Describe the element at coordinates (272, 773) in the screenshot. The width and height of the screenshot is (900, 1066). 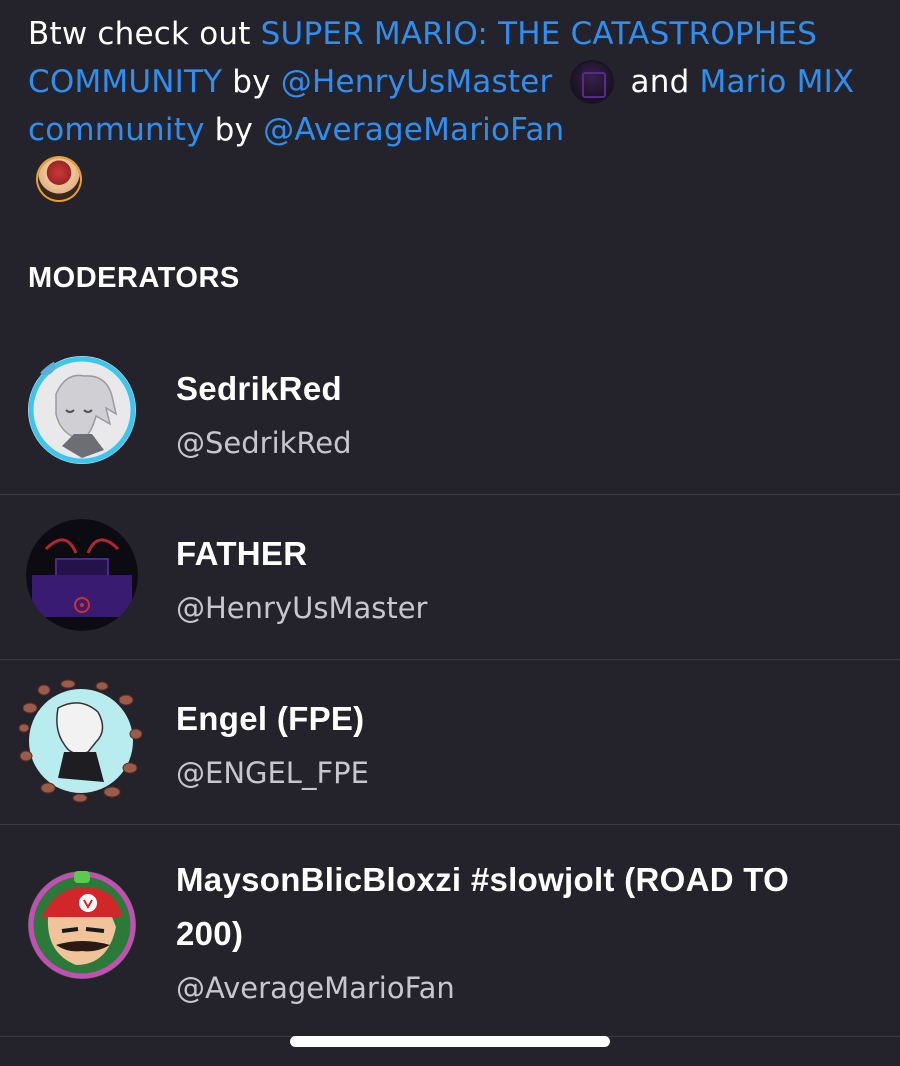
I see `moderator-handle: @ENGEL_FPE` at that location.